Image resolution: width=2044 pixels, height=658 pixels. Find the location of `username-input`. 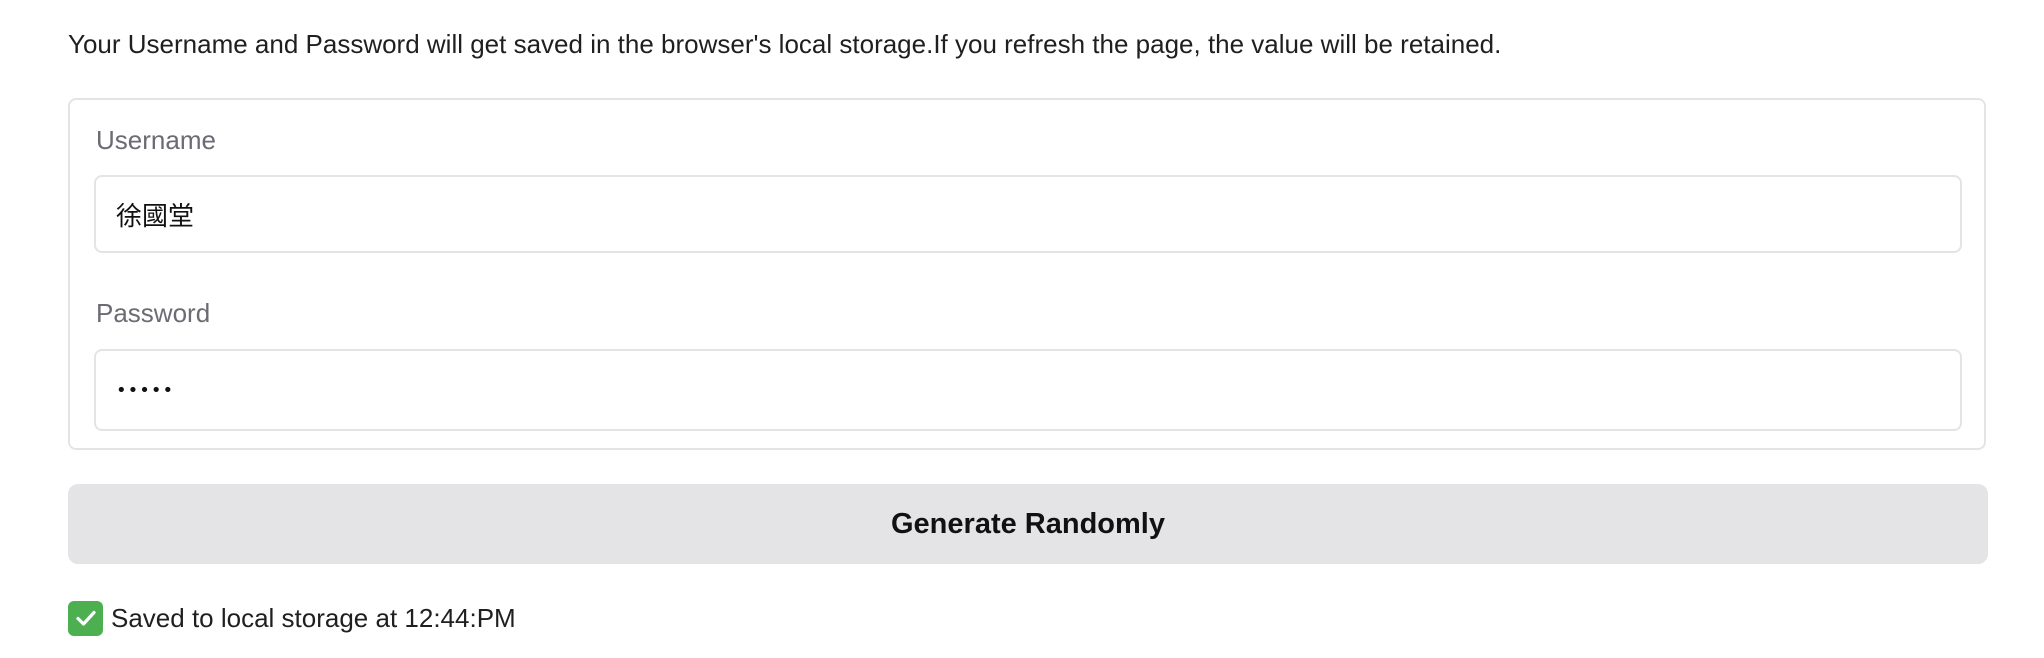

username-input is located at coordinates (1028, 214).